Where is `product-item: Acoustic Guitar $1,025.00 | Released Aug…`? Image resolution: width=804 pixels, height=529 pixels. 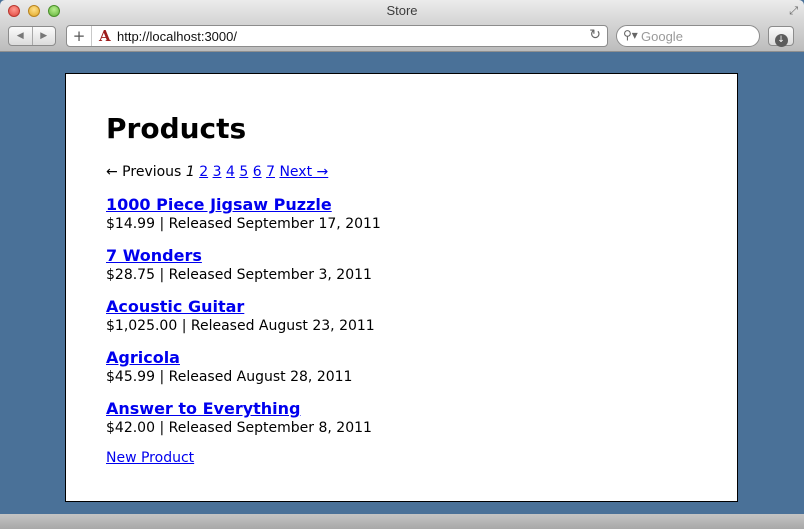 product-item: Acoustic Guitar $1,025.00 | Released Aug… is located at coordinates (396, 322).